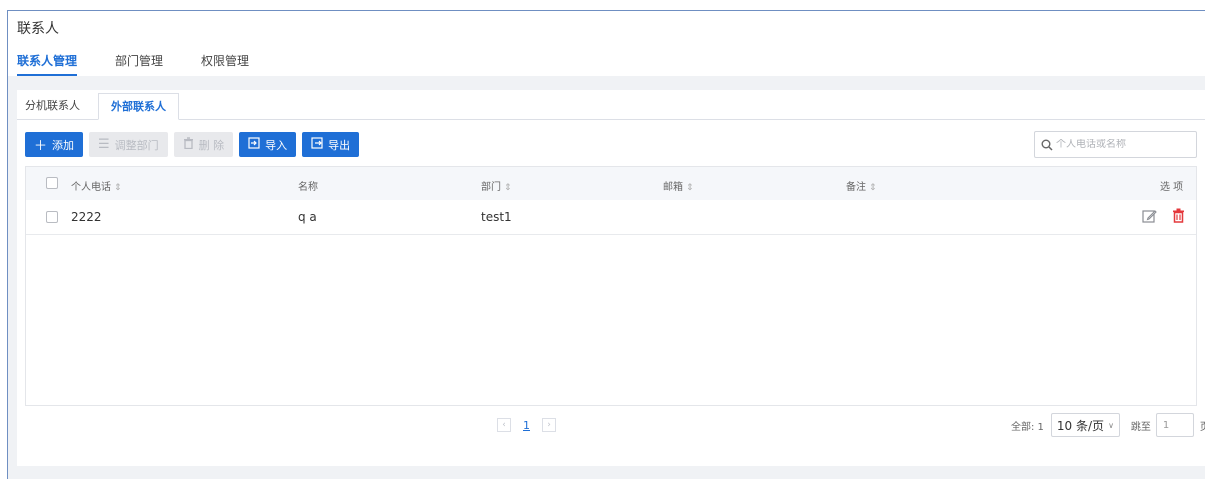 The width and height of the screenshot is (1205, 479). I want to click on search-icon, so click(1047, 145).